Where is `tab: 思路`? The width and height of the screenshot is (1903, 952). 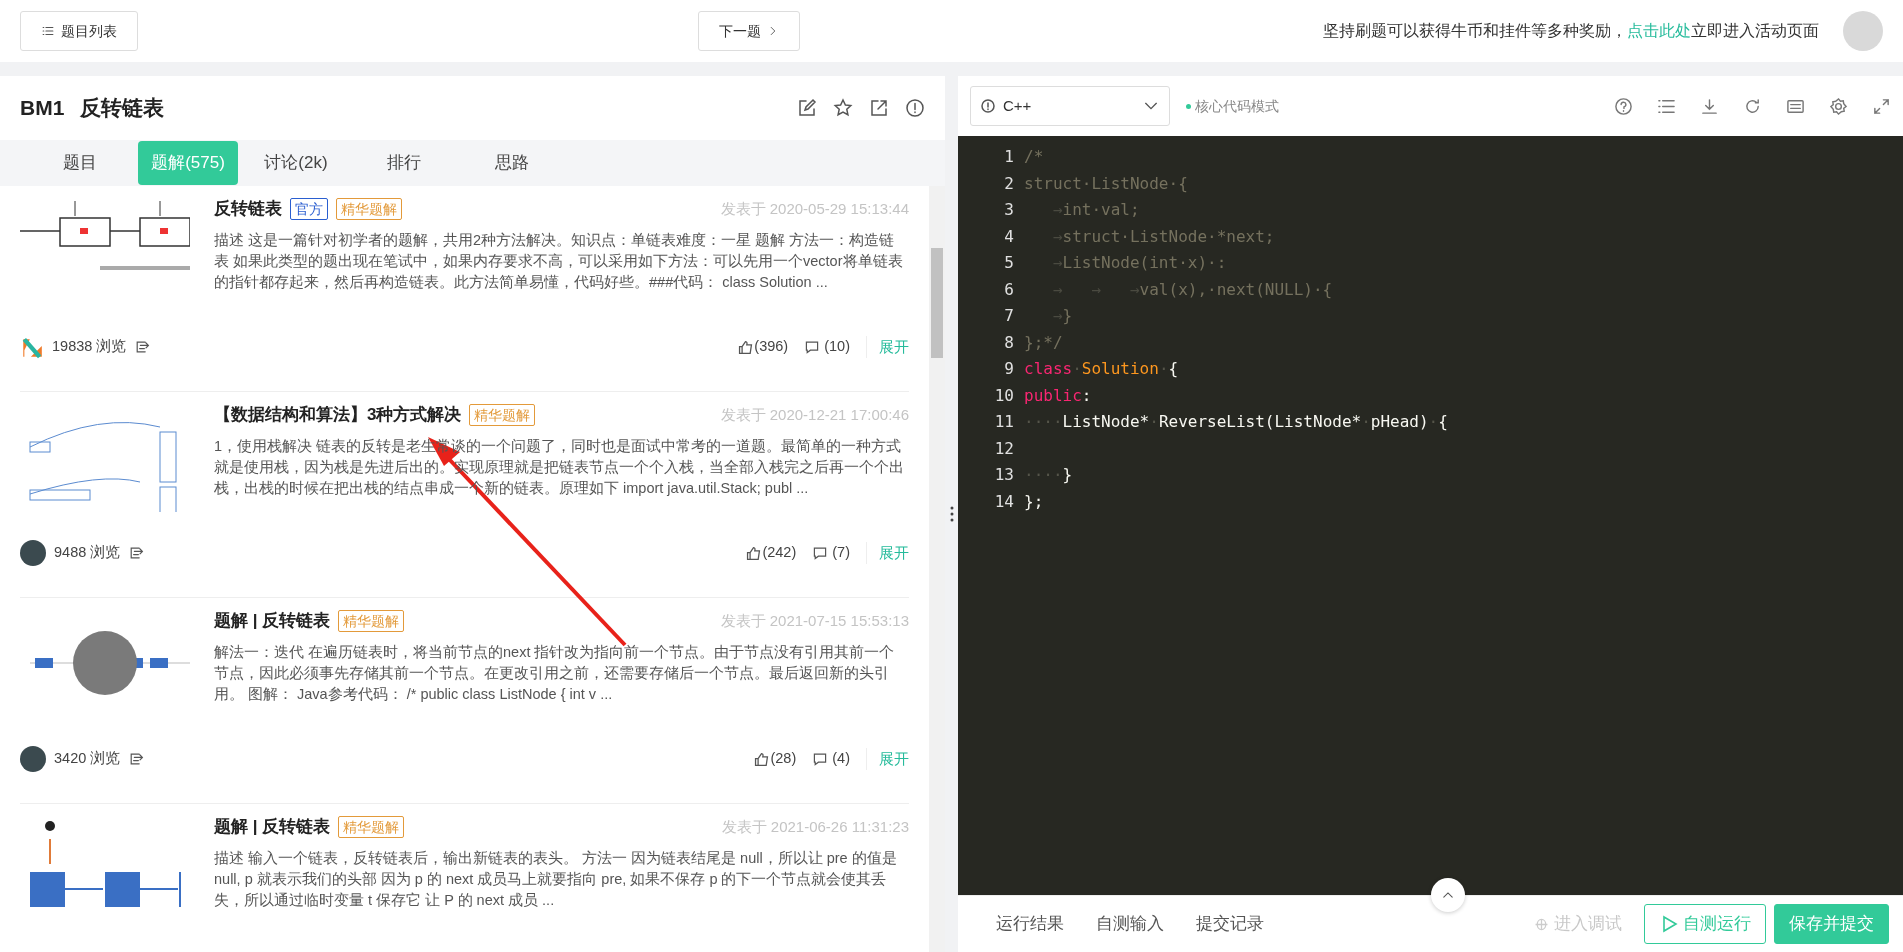 tab: 思路 is located at coordinates (512, 163).